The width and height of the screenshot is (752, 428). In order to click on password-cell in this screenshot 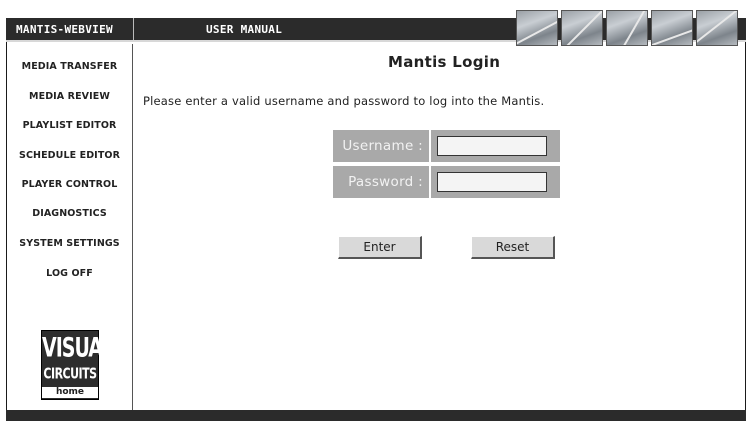, I will do `click(495, 182)`.